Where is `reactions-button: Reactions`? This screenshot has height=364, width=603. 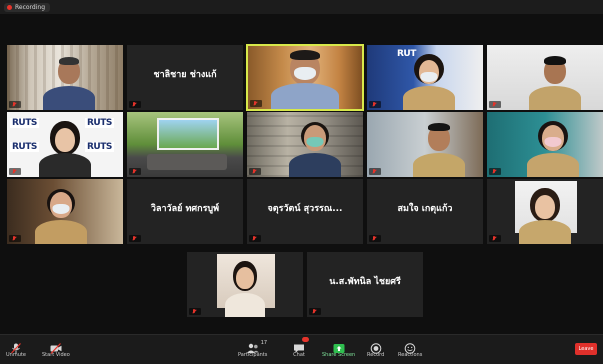
reactions-button: Reactions is located at coordinates (410, 348).